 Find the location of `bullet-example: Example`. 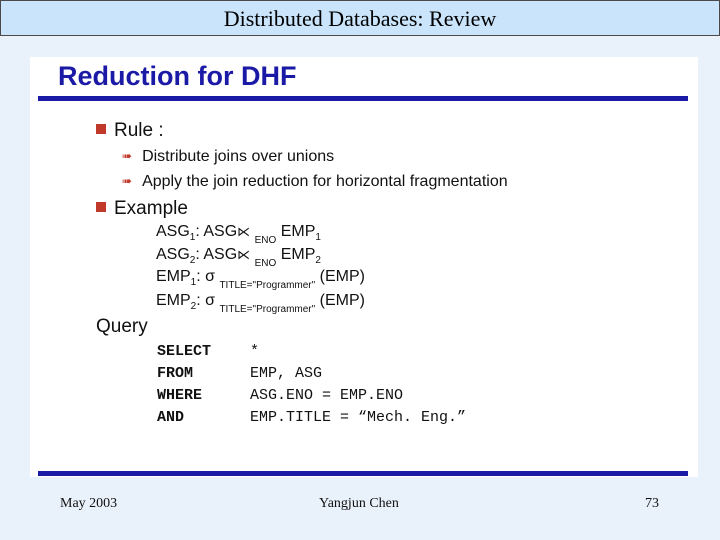

bullet-example: Example is located at coordinates (142, 209).